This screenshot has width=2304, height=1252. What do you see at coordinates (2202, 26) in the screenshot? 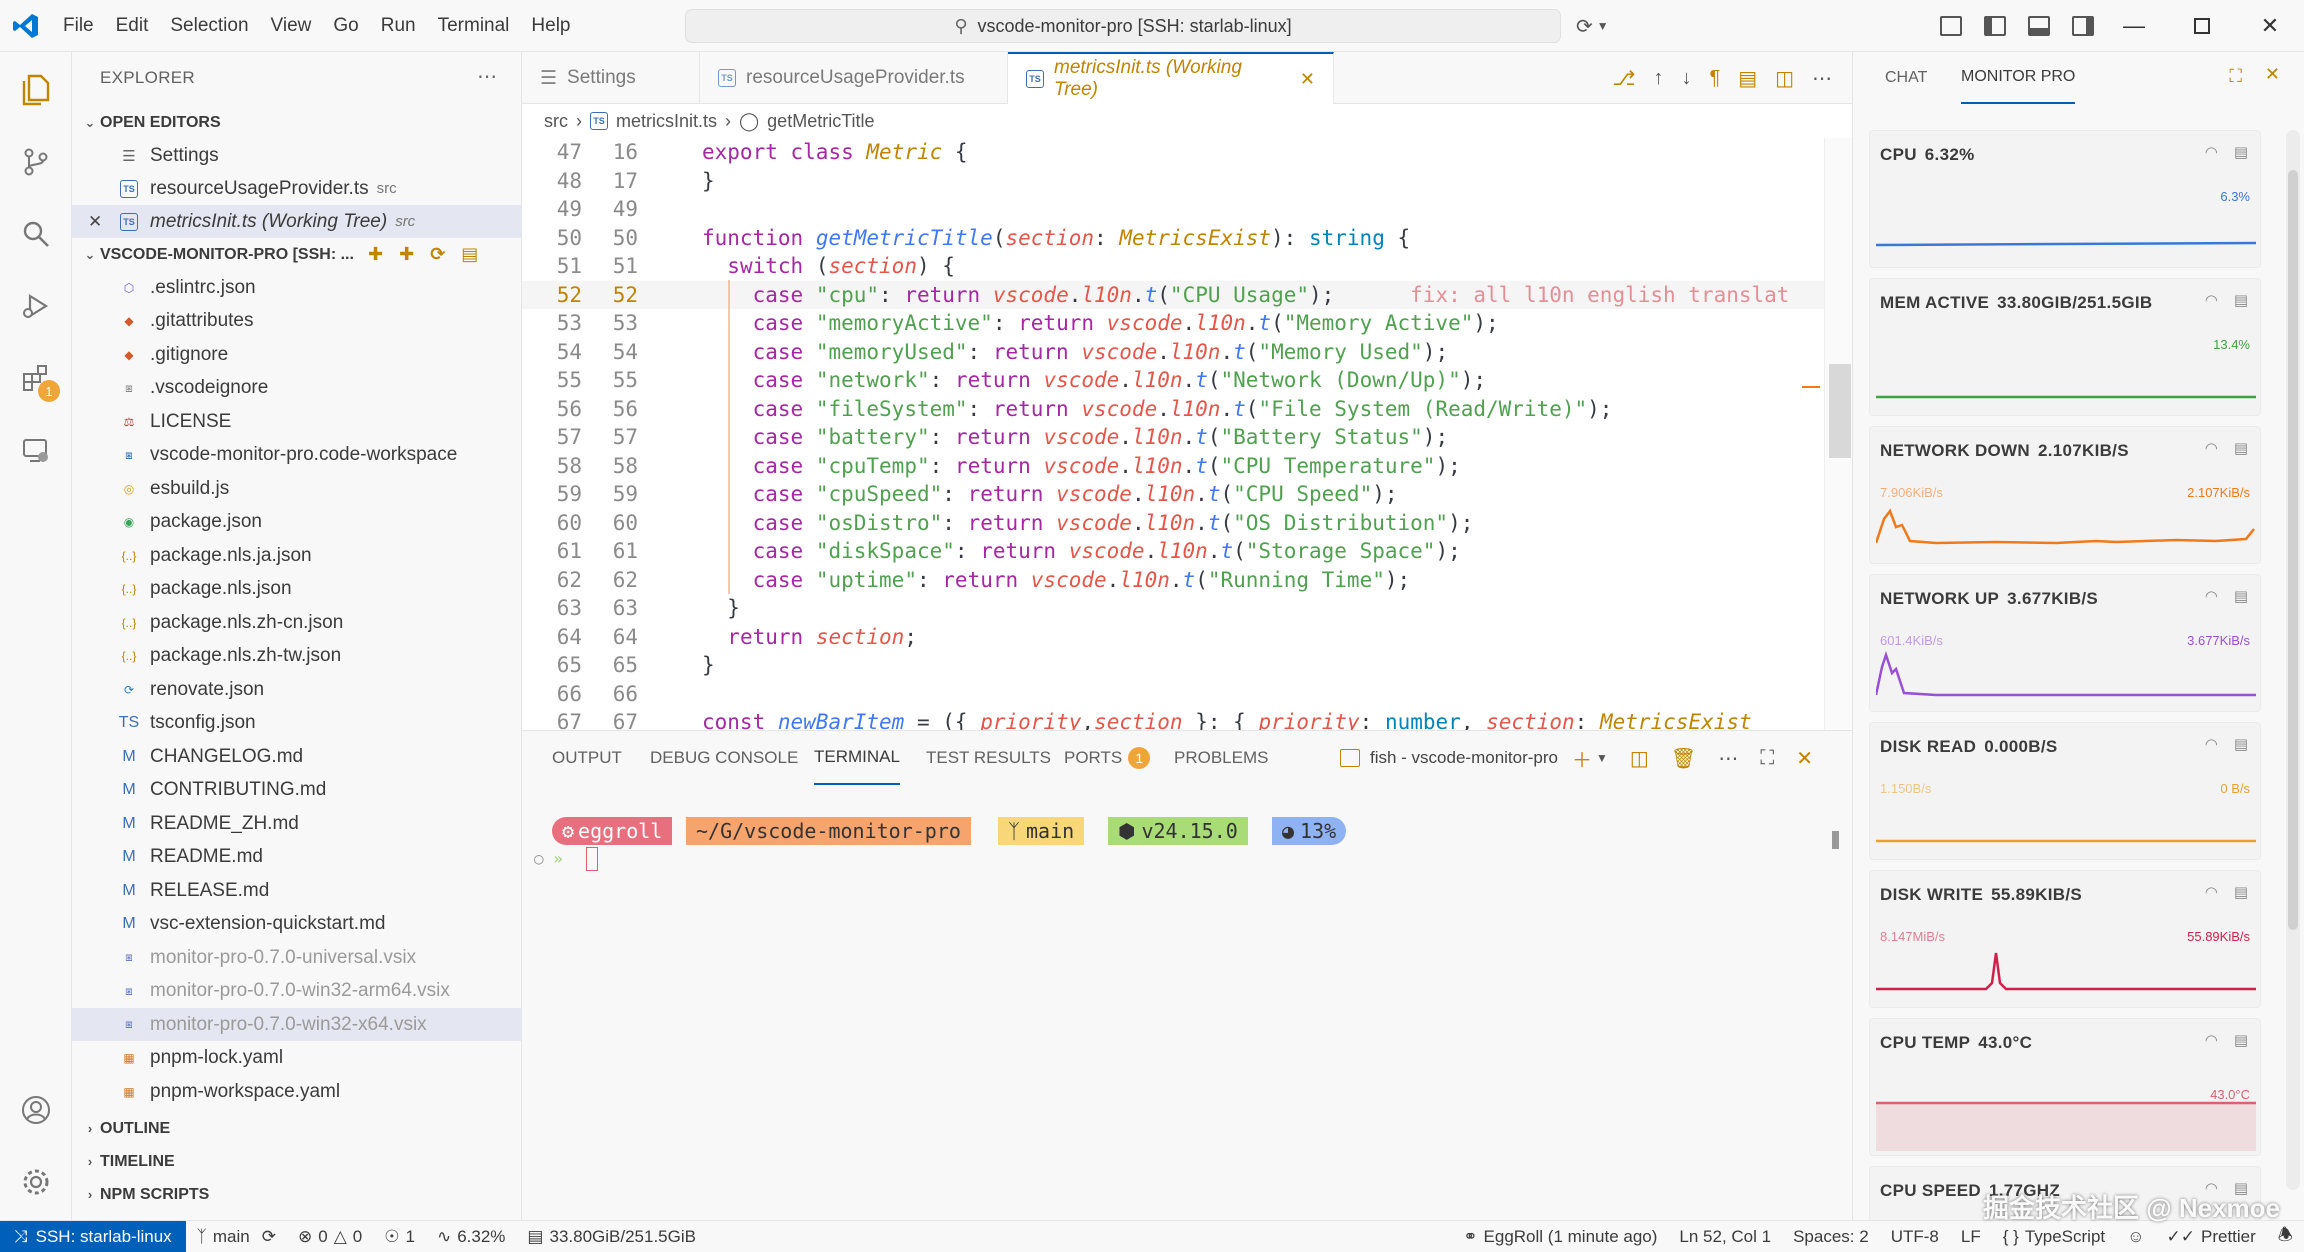
I see `maximize-button` at bounding box center [2202, 26].